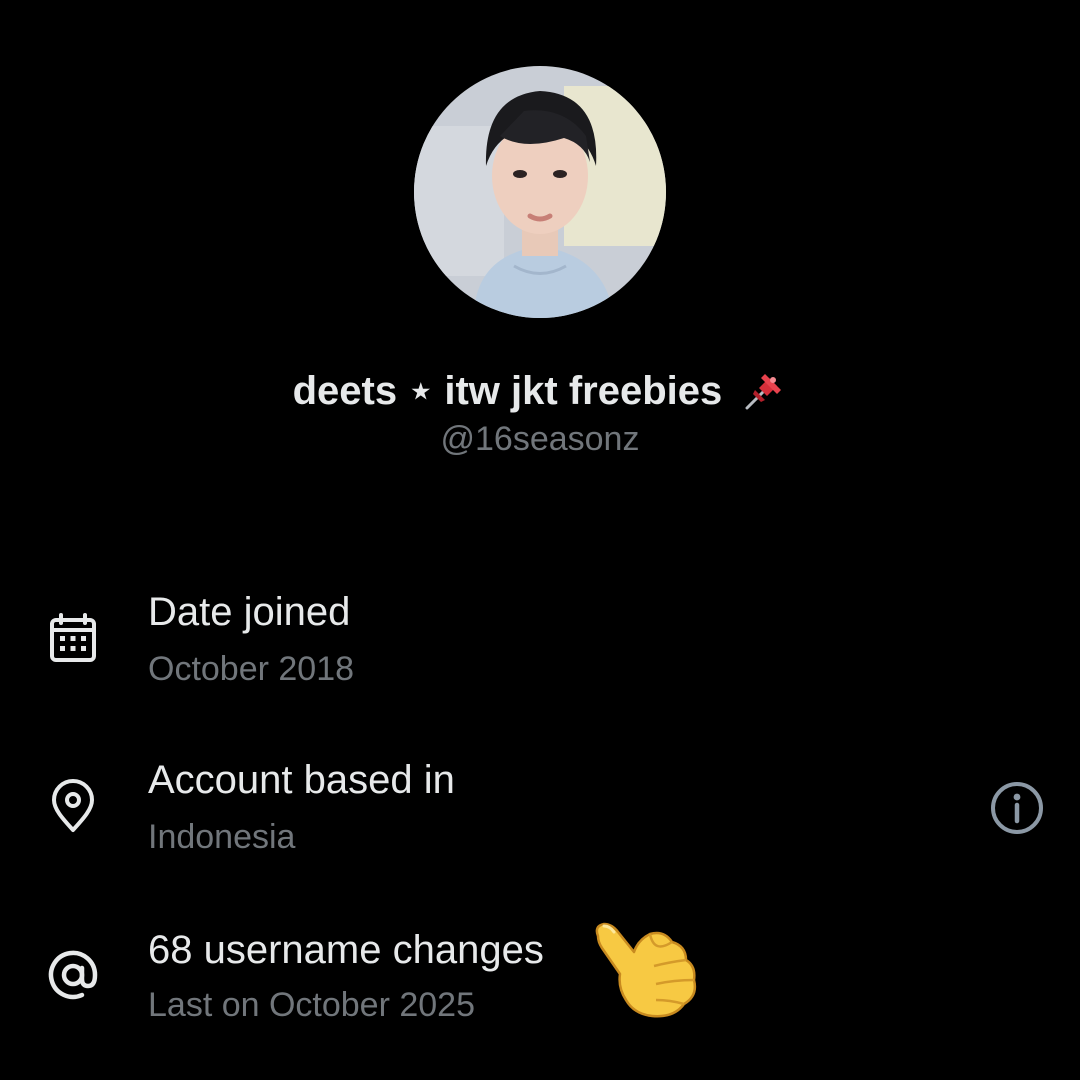 This screenshot has height=1080, width=1080. What do you see at coordinates (540, 439) in the screenshot?
I see `profile-handle: @16seasonz` at bounding box center [540, 439].